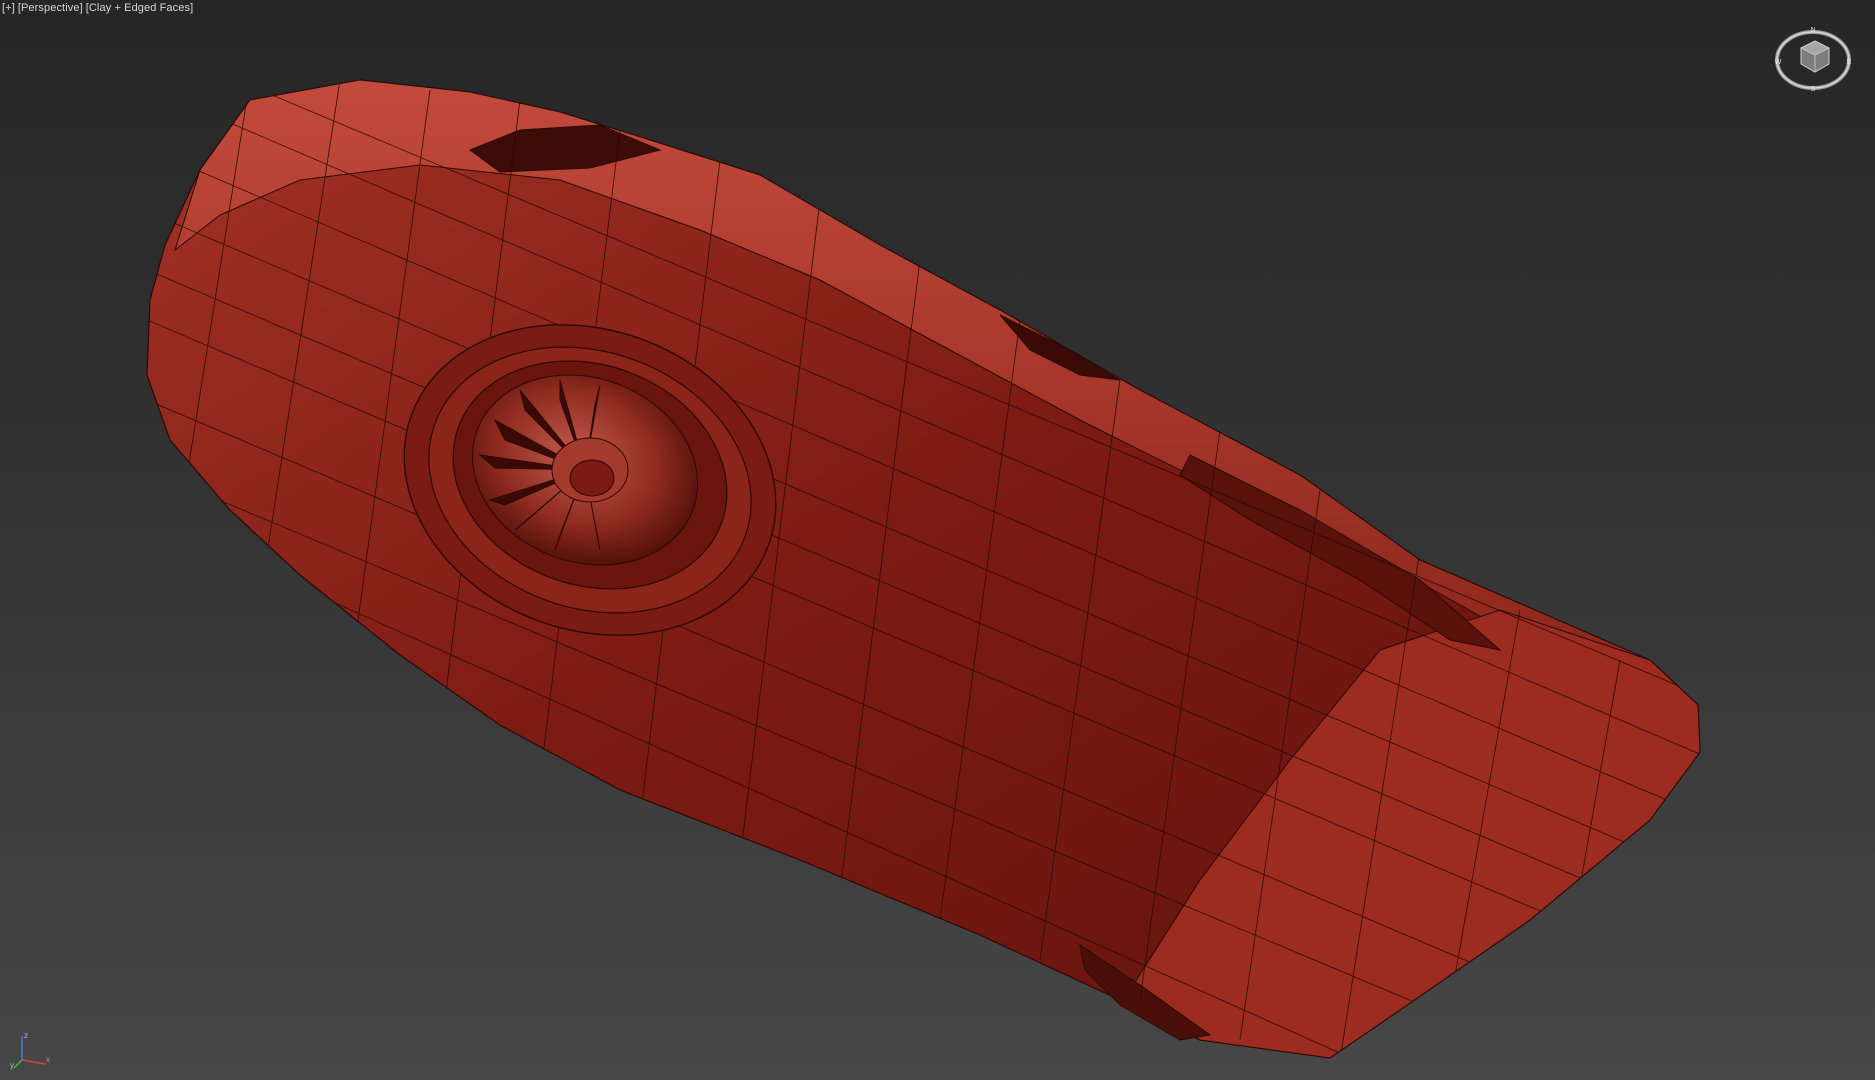 The image size is (1875, 1080). Describe the element at coordinates (139, 8) in the screenshot. I see `viewport-shading-menu: Clay + Edged Faces` at that location.